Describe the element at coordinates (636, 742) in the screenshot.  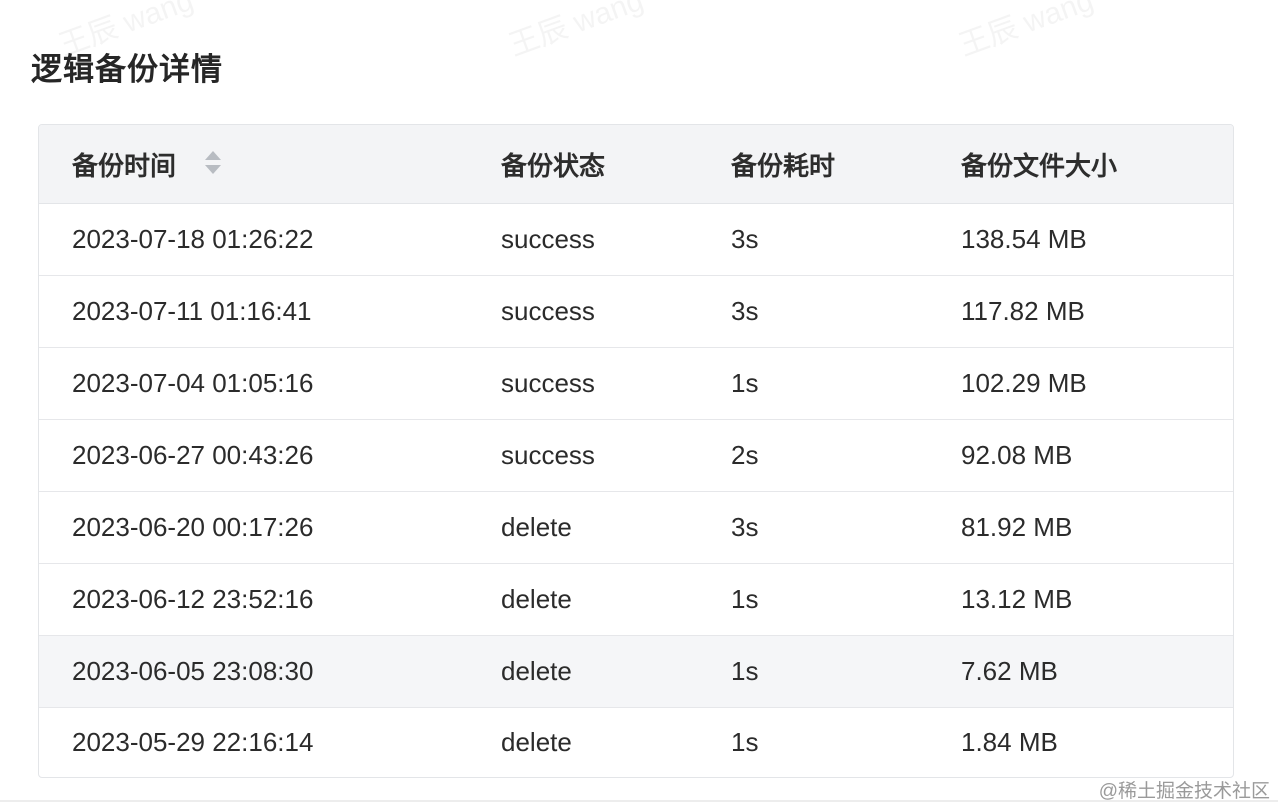
I see `table-row: 2023-05-29 22:16:14 delete 1s 1.84 MB` at that location.